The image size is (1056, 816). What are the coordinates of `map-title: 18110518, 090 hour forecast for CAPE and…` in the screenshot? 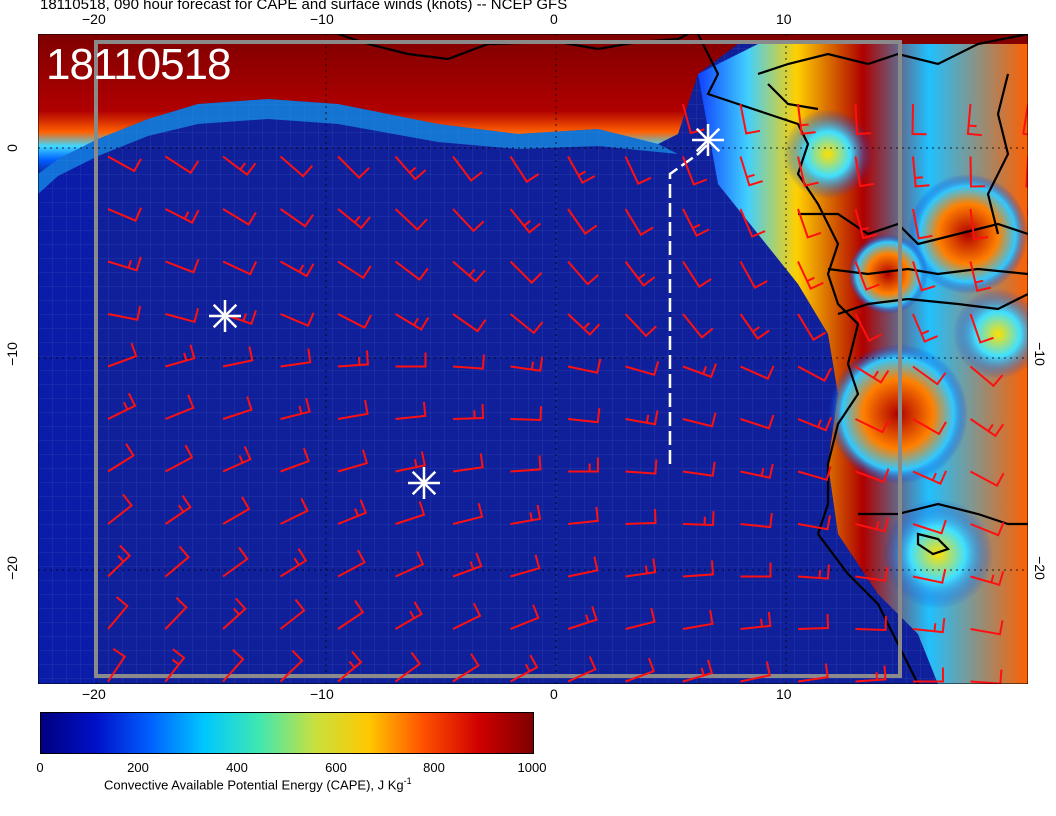 It's located at (304, 6).